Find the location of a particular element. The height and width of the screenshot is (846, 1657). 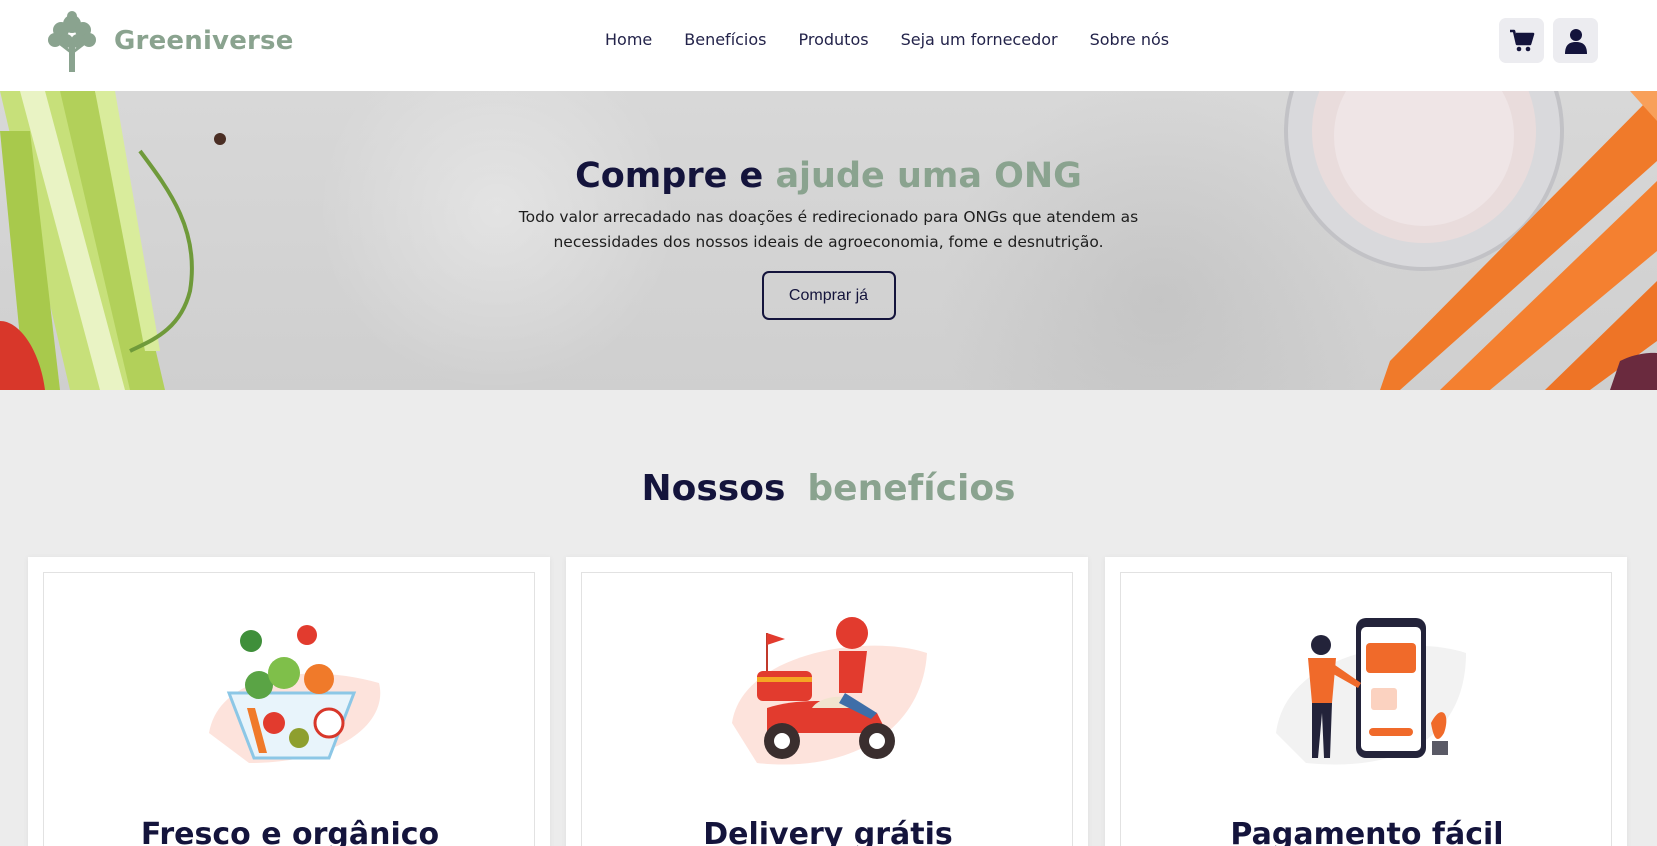

benefit-card-border: Pagamento fácil is located at coordinates (1366, 709).